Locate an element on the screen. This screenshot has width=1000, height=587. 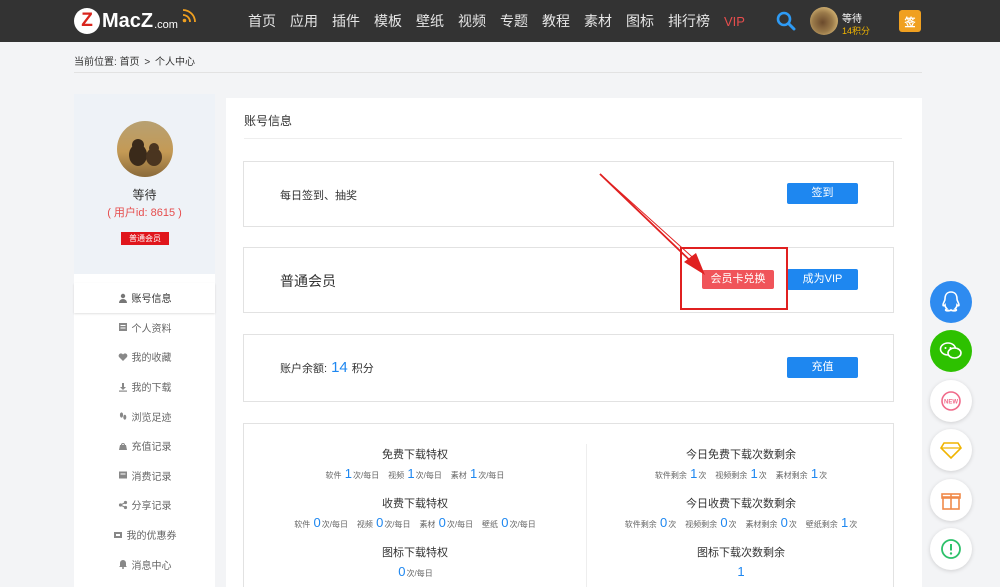
sidebar-item-spending: 消费记录 is located at coordinates (144, 476).